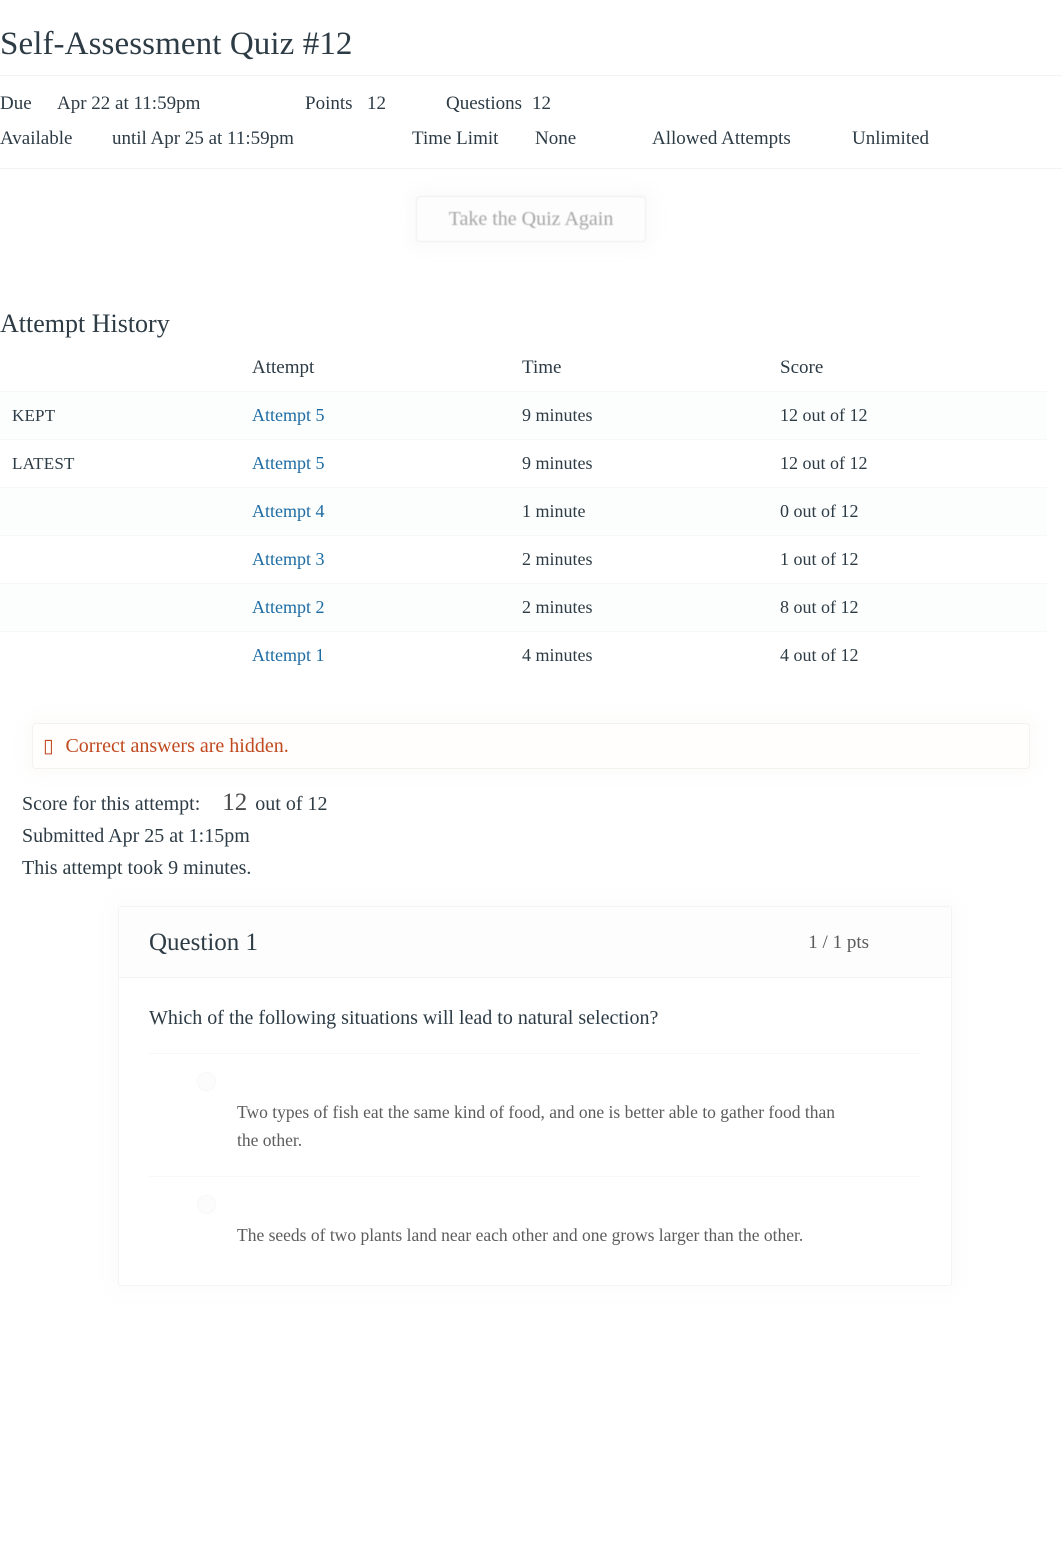  Describe the element at coordinates (376, 104) in the screenshot. I see `points-value: 12` at that location.